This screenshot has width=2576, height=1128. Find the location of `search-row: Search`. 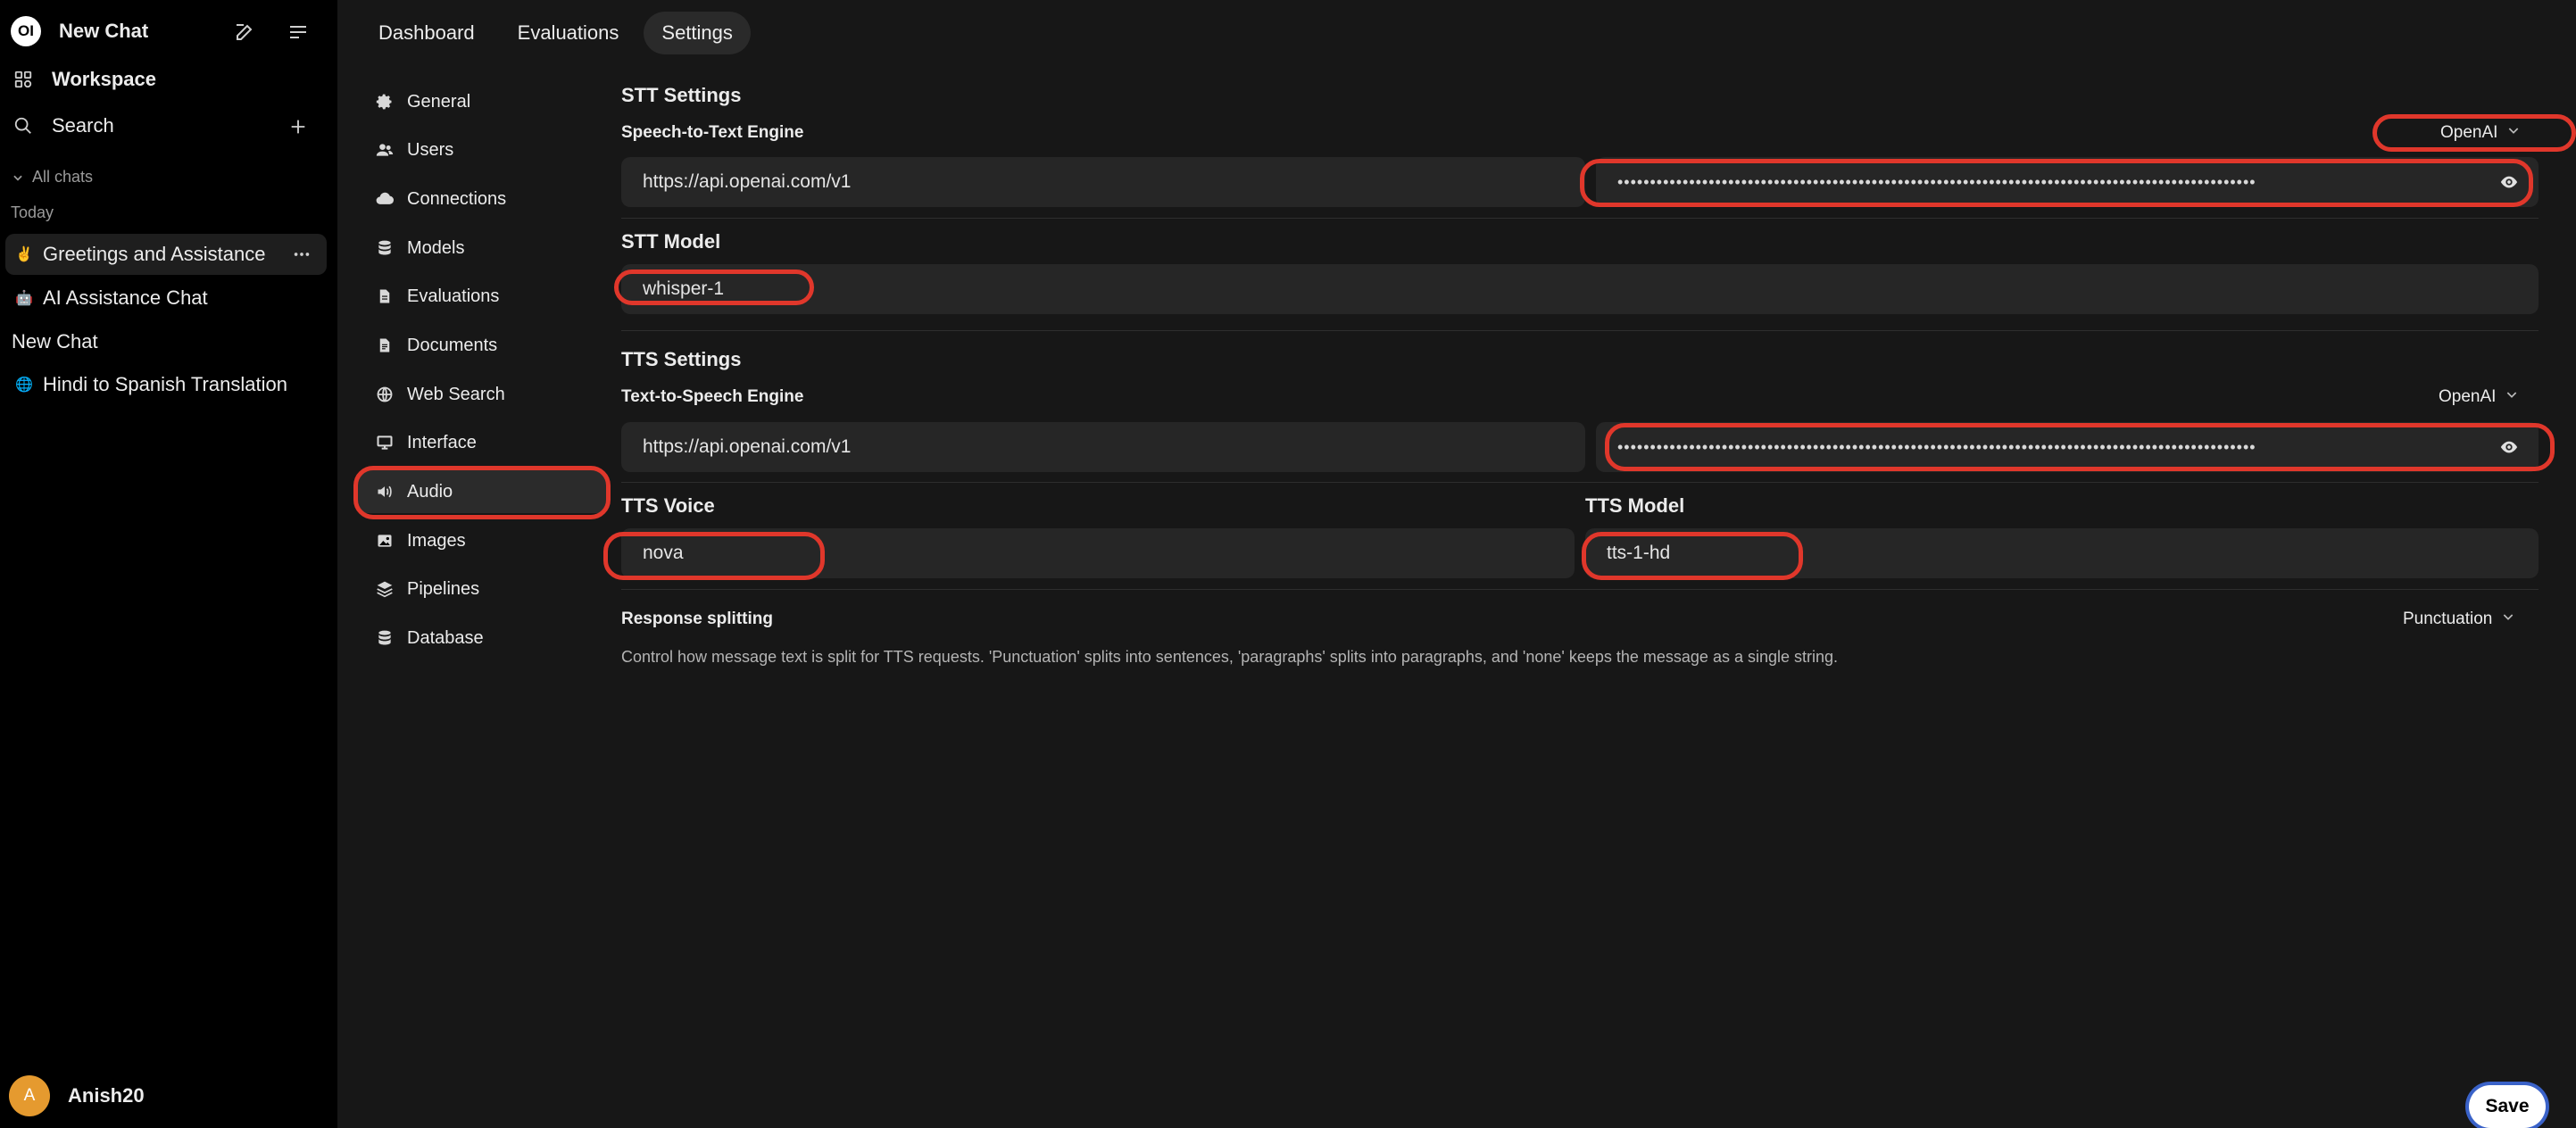

search-row: Search is located at coordinates (63, 125).